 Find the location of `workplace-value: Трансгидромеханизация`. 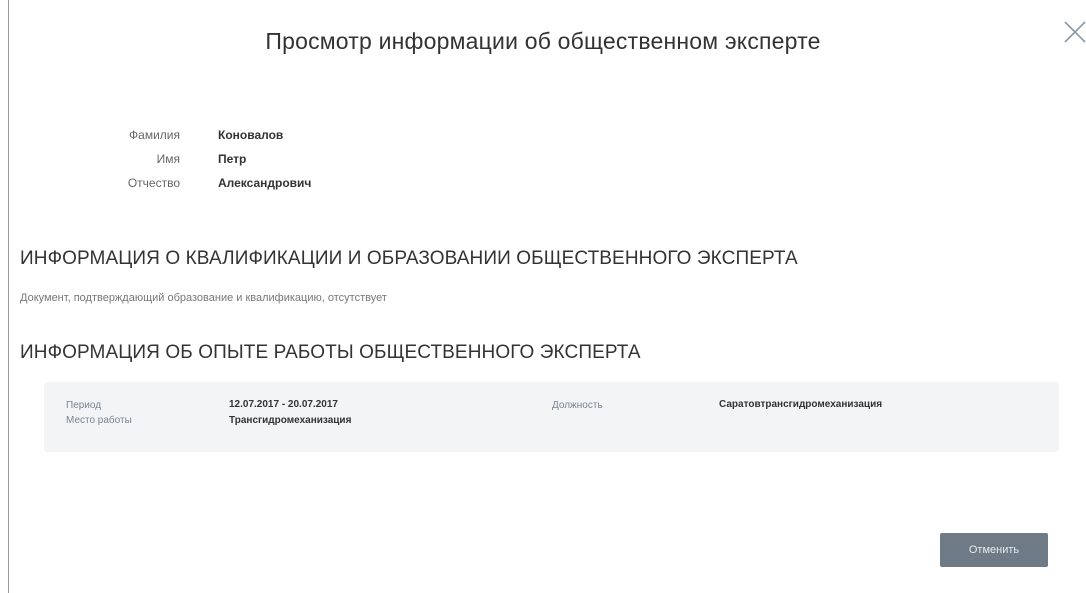

workplace-value: Трансгидромеханизация is located at coordinates (290, 420).